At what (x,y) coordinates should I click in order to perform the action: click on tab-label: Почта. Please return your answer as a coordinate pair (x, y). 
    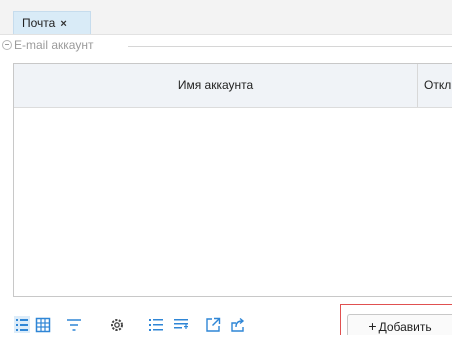
    Looking at the image, I should click on (39, 23).